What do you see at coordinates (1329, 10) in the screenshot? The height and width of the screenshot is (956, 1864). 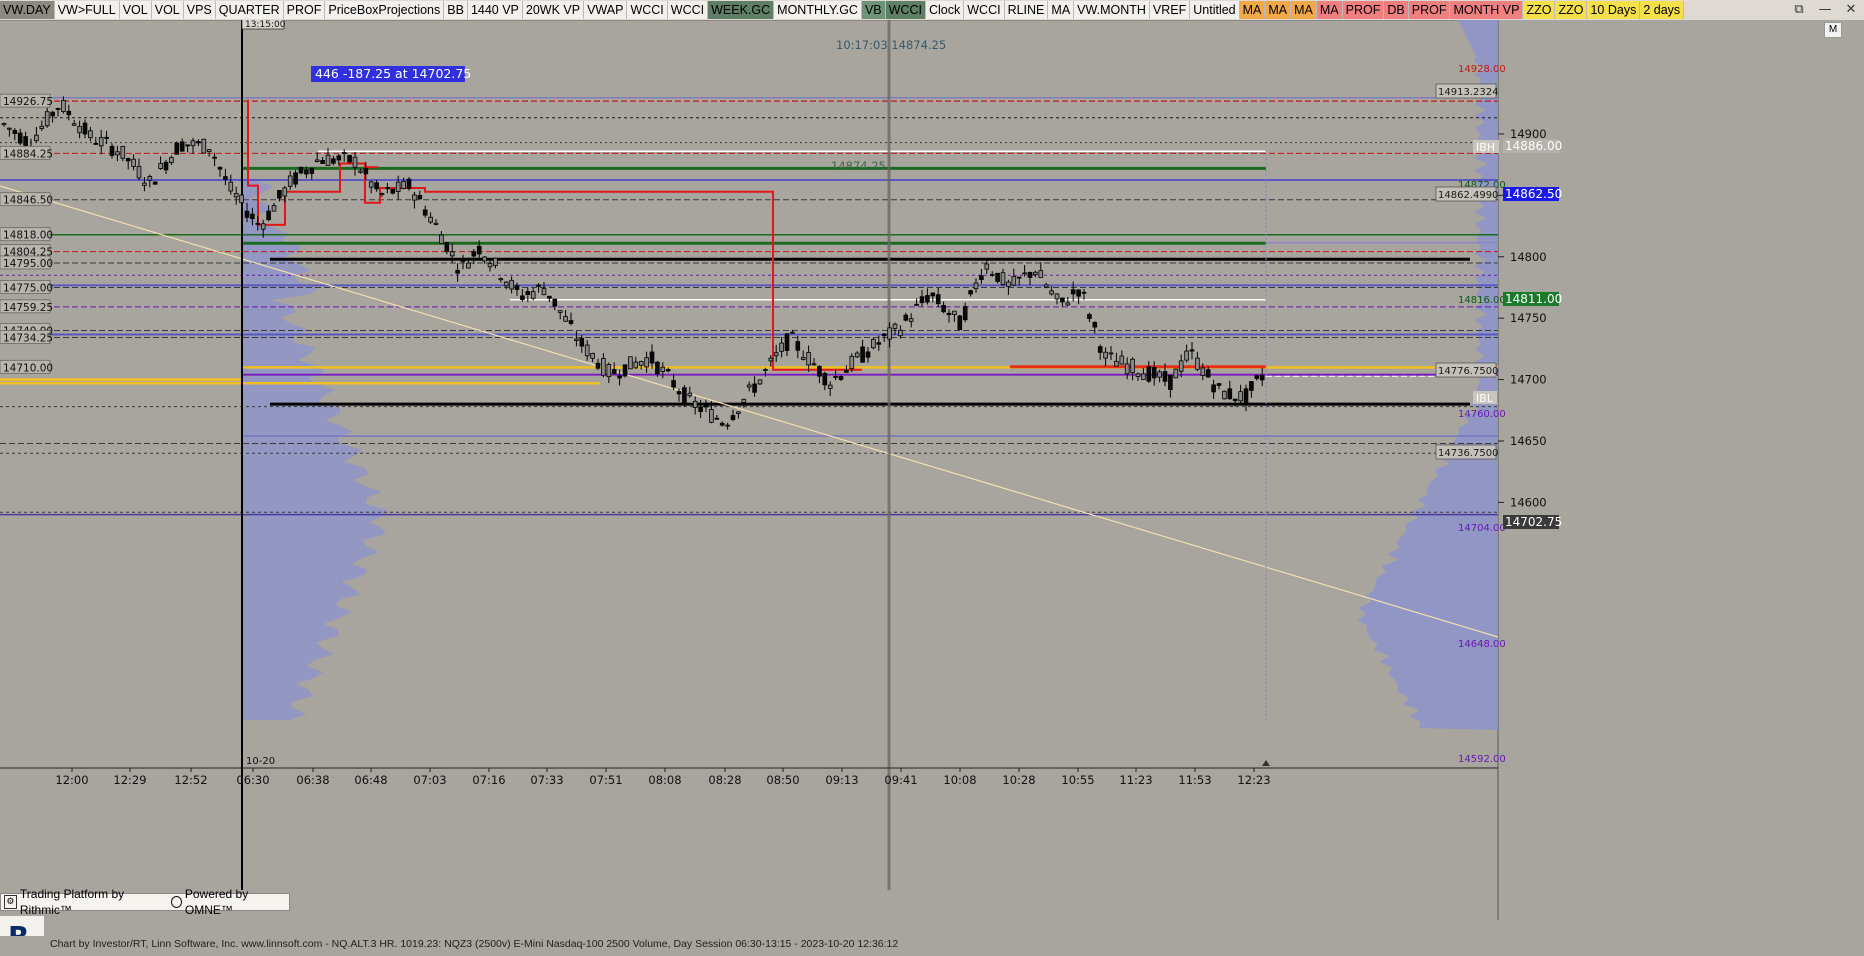 I see `toolbar-tab-ma-28: MA` at bounding box center [1329, 10].